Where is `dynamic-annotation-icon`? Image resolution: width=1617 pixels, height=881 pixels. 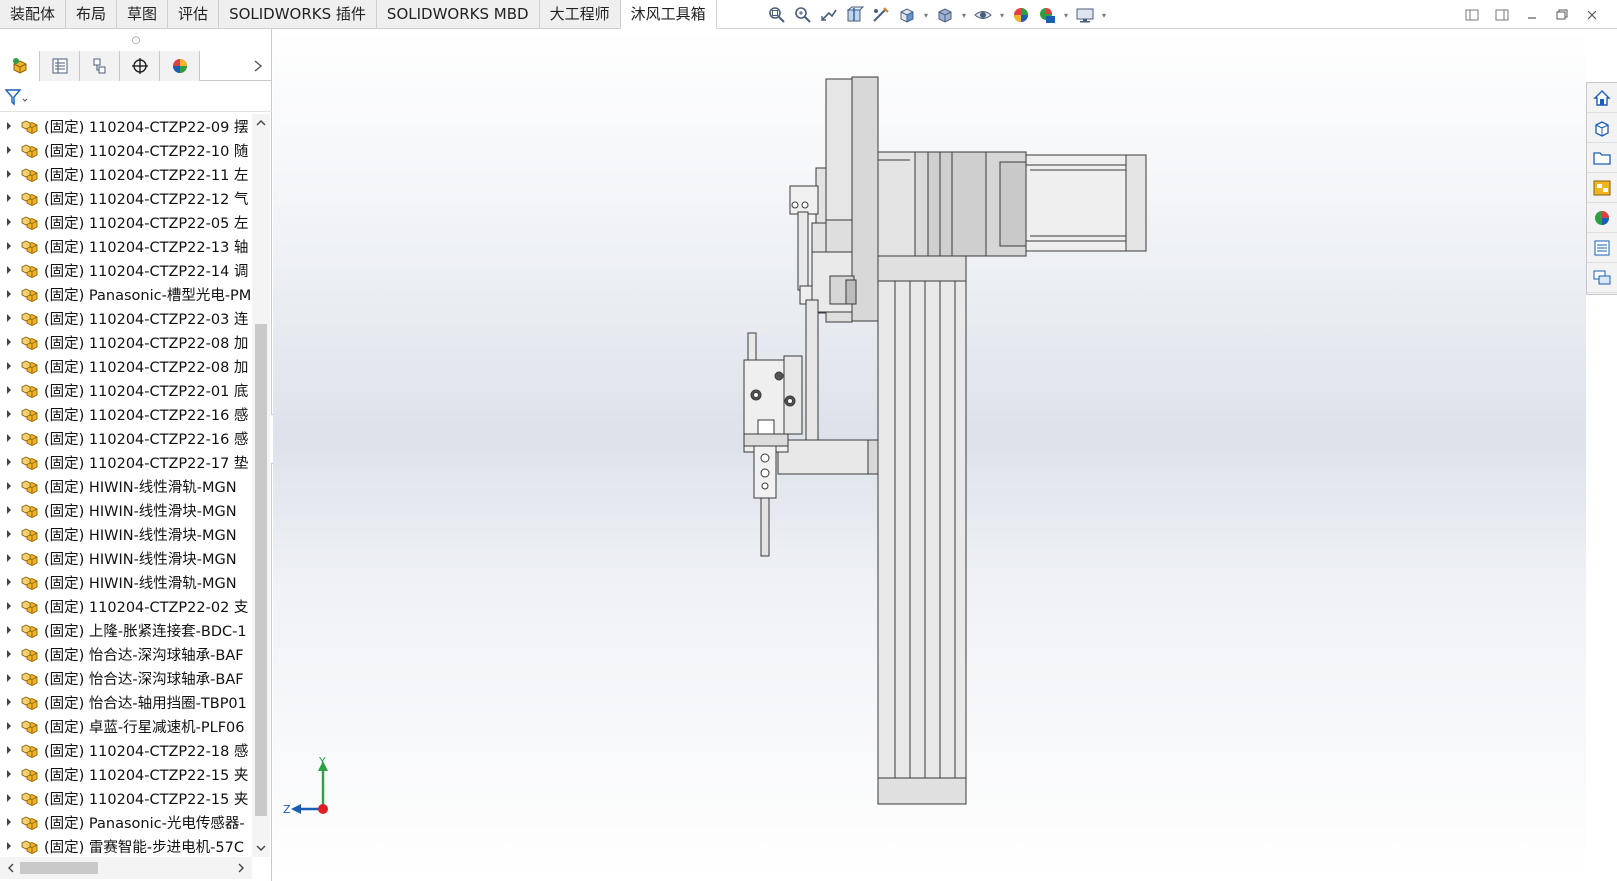
dynamic-annotation-icon is located at coordinates (881, 15).